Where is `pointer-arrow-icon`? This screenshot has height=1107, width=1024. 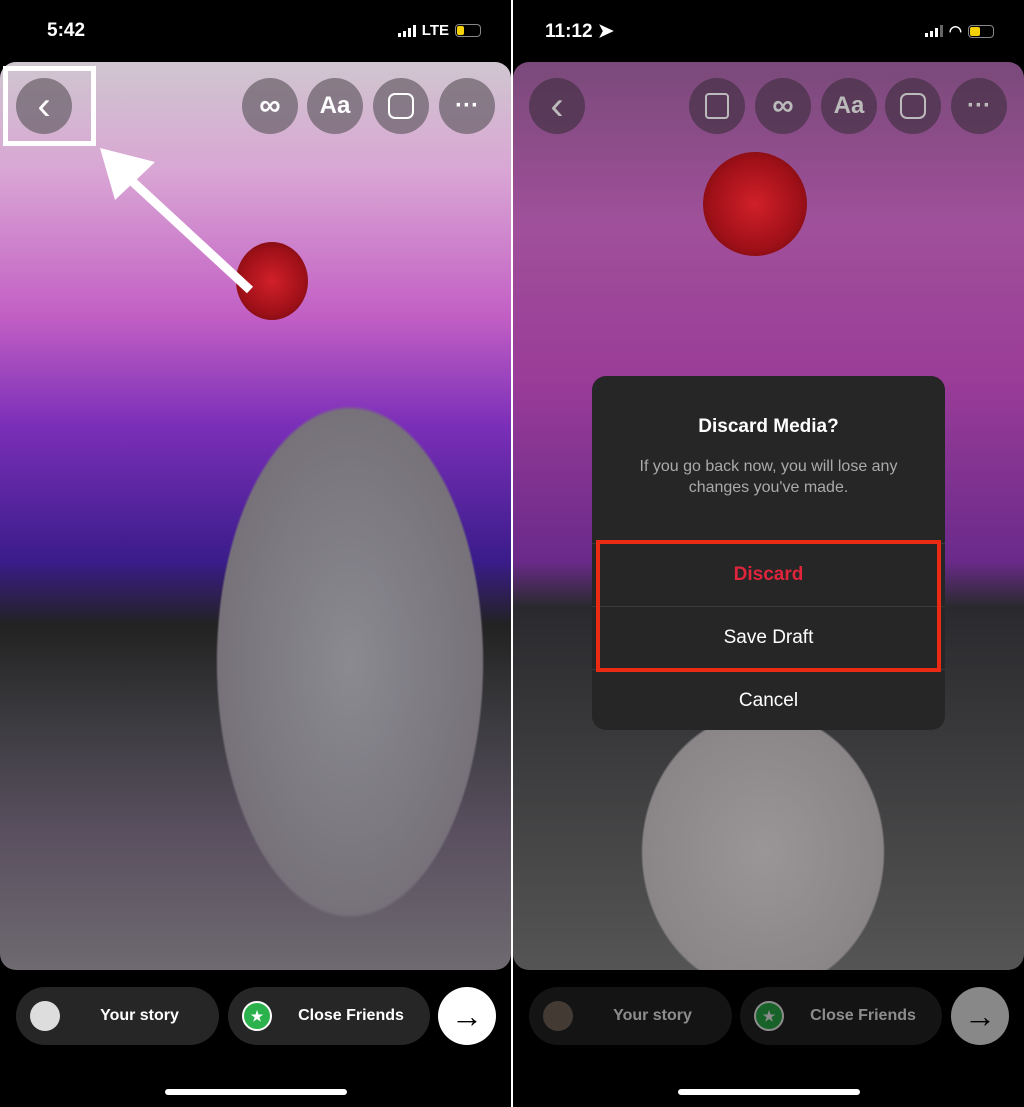
pointer-arrow-icon is located at coordinates (177, 221).